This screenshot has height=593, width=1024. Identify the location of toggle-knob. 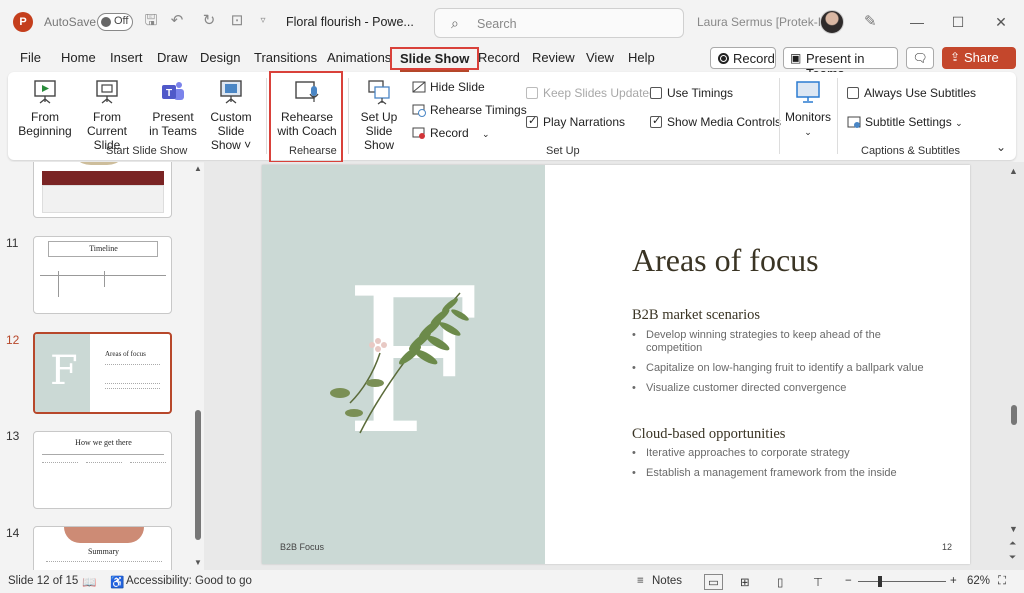
(106, 22).